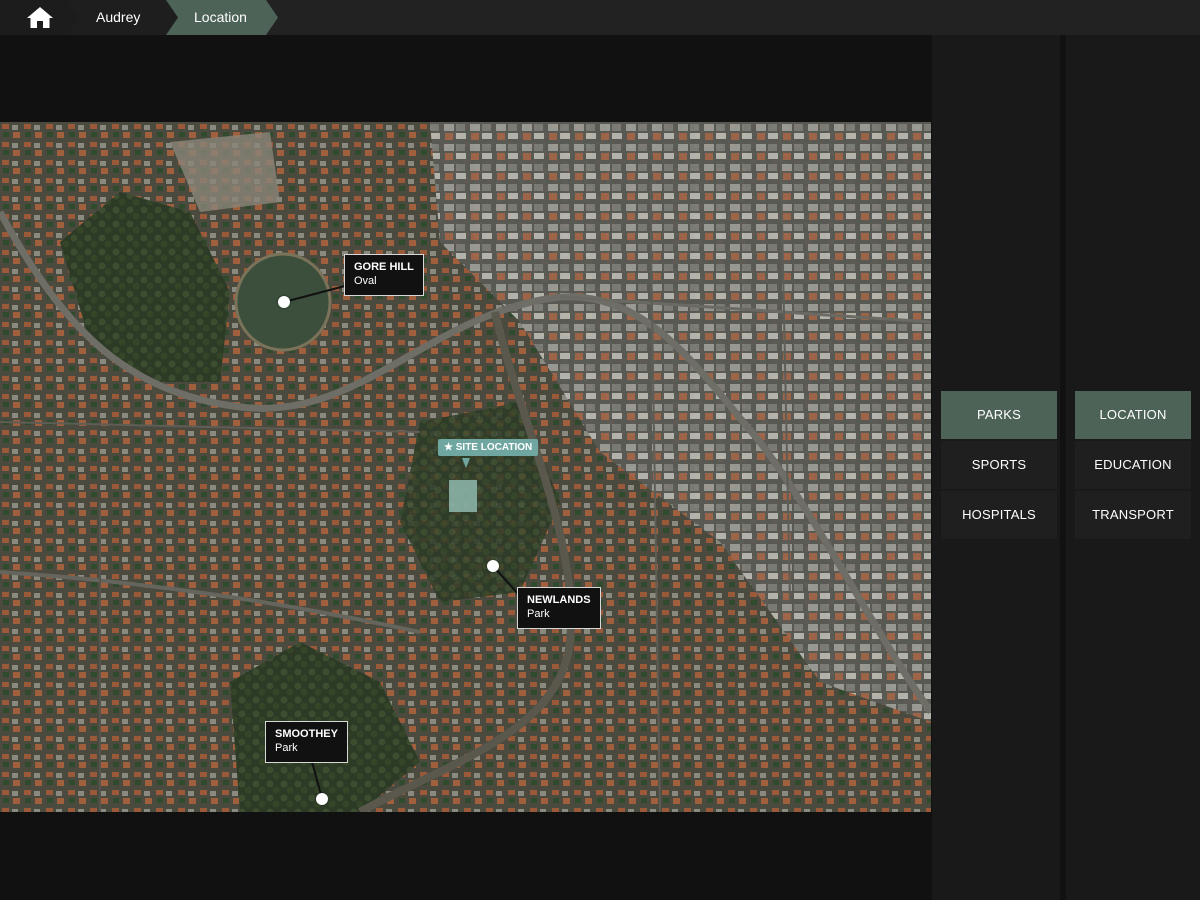 The image size is (1200, 900). I want to click on star-icon: ★, so click(448, 447).